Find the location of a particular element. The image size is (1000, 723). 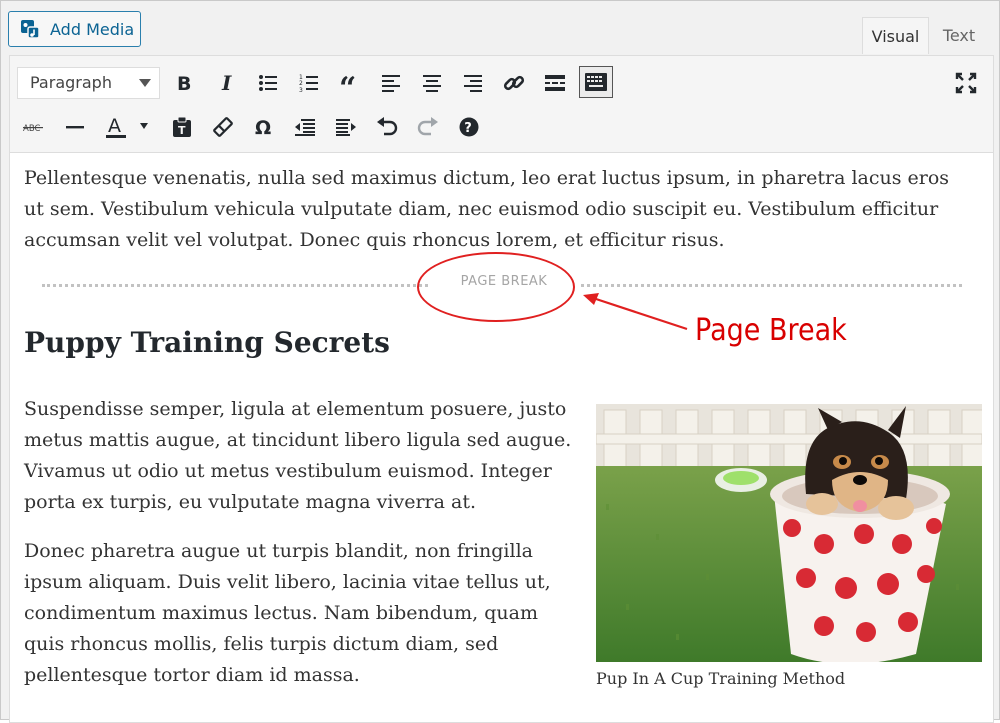

redo-icon is located at coordinates (428, 127).